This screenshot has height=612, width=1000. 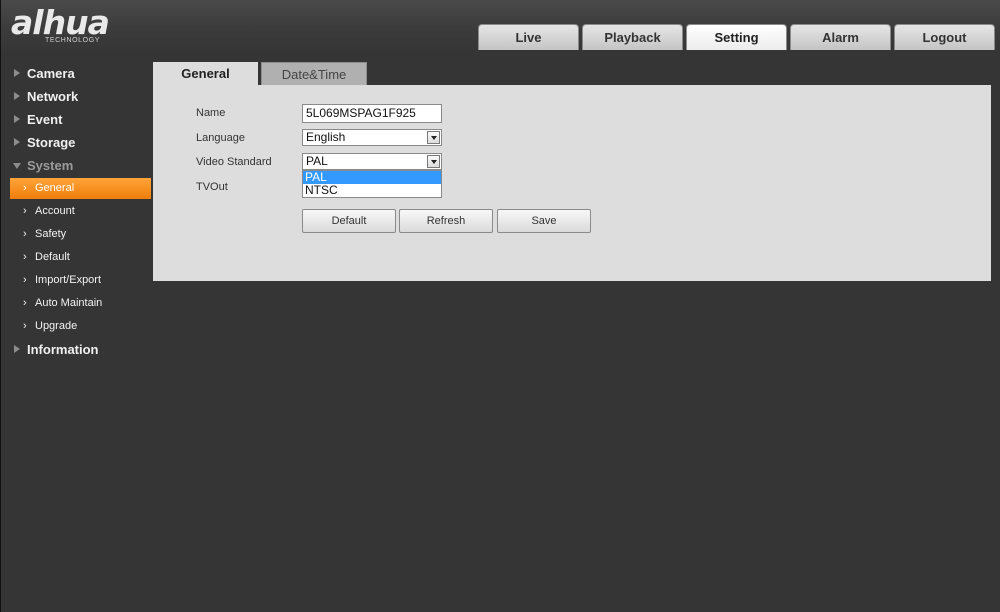 What do you see at coordinates (56, 326) in the screenshot?
I see `sidebar-subitem-label: Upgrade` at bounding box center [56, 326].